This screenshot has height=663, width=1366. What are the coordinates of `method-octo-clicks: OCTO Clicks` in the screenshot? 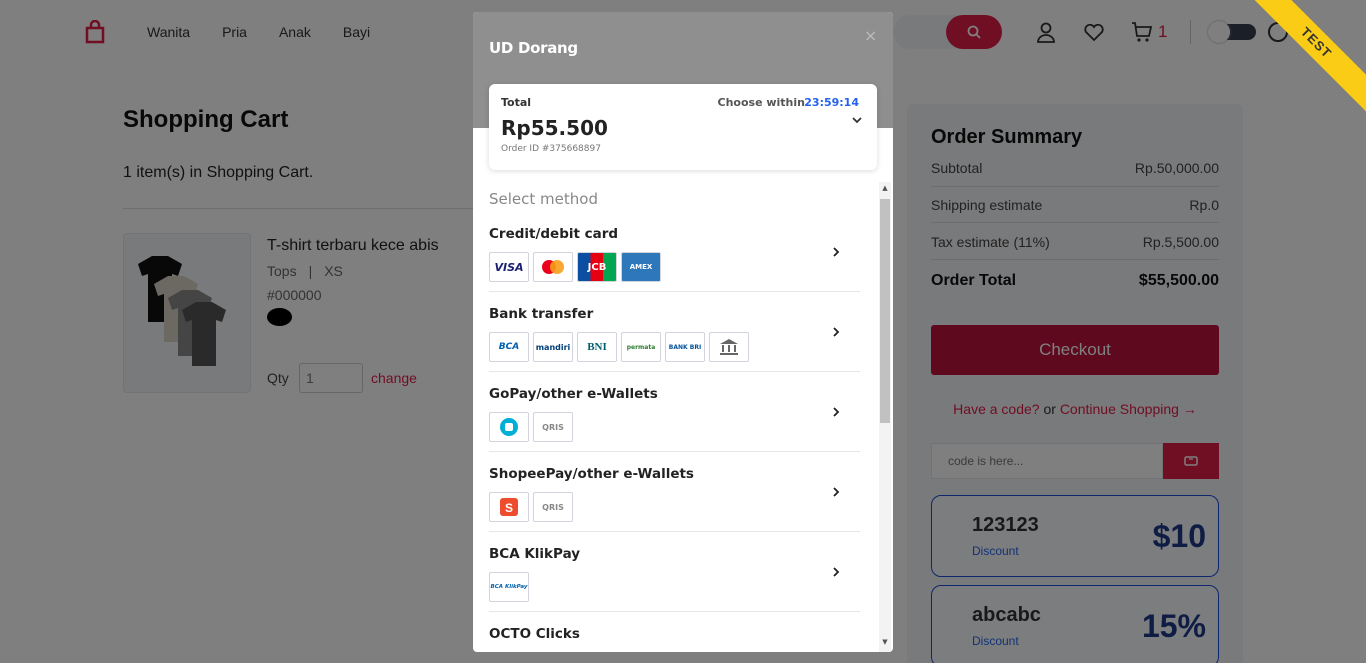 It's located at (674, 632).